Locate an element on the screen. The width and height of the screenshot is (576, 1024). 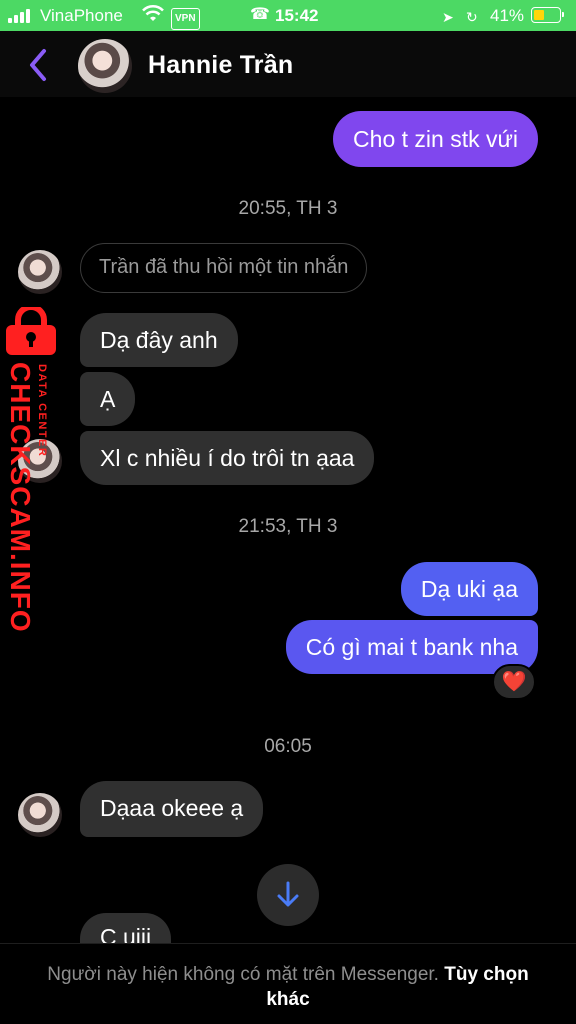
status-bar: VinaPhone VPN ☎ 15:42 ➤ ↻ 41% is located at coordinates (288, 15).